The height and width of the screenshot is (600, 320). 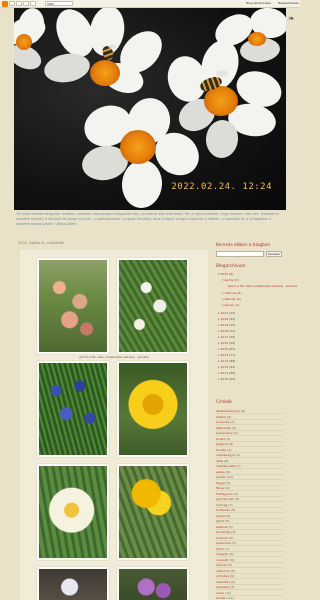 I want to click on label-name: bodza, so click(x=221, y=438).